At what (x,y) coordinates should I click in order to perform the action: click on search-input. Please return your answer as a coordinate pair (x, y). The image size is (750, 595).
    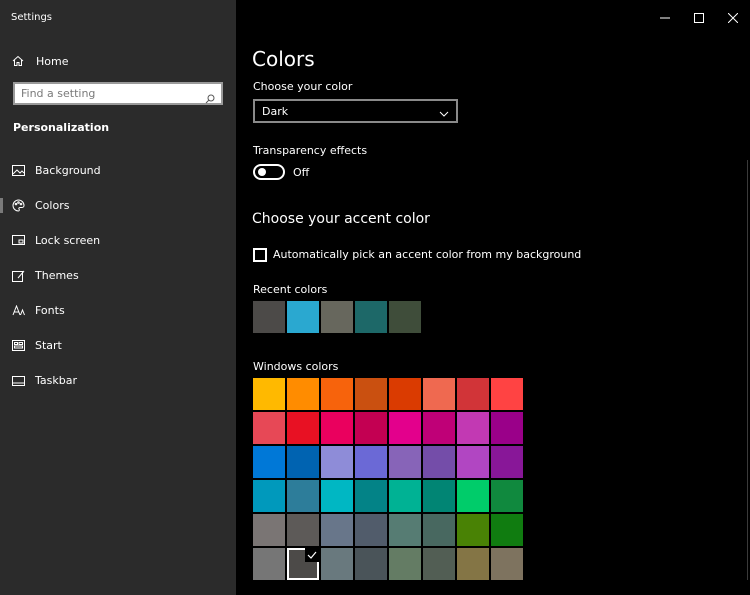
    Looking at the image, I should click on (111, 93).